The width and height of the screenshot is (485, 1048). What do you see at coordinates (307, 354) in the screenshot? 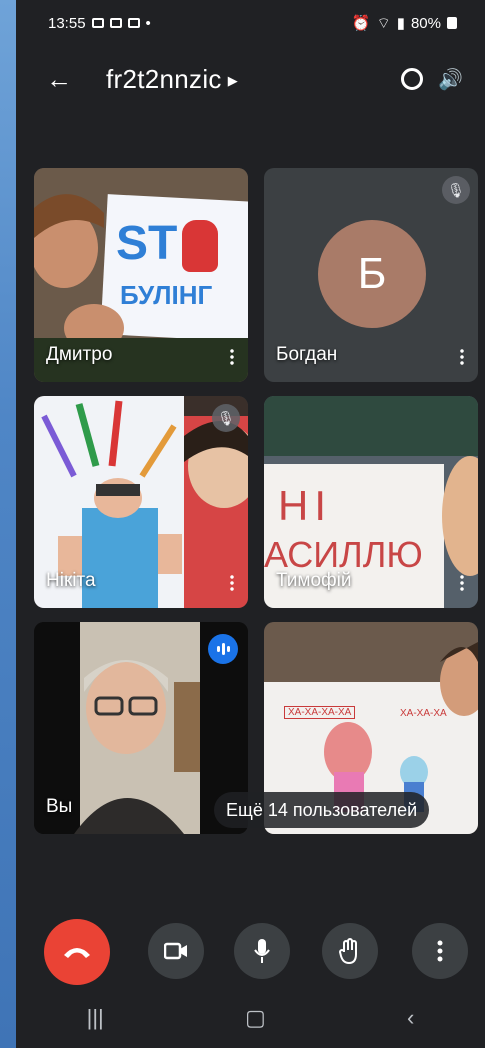
I see `participant-name: Богдан` at bounding box center [307, 354].